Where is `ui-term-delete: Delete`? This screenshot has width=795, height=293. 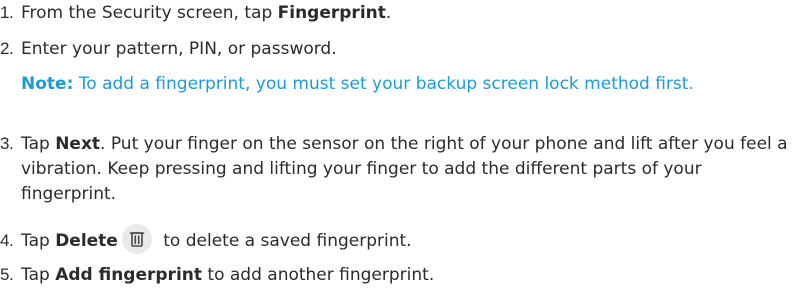 ui-term-delete: Delete is located at coordinates (86, 241).